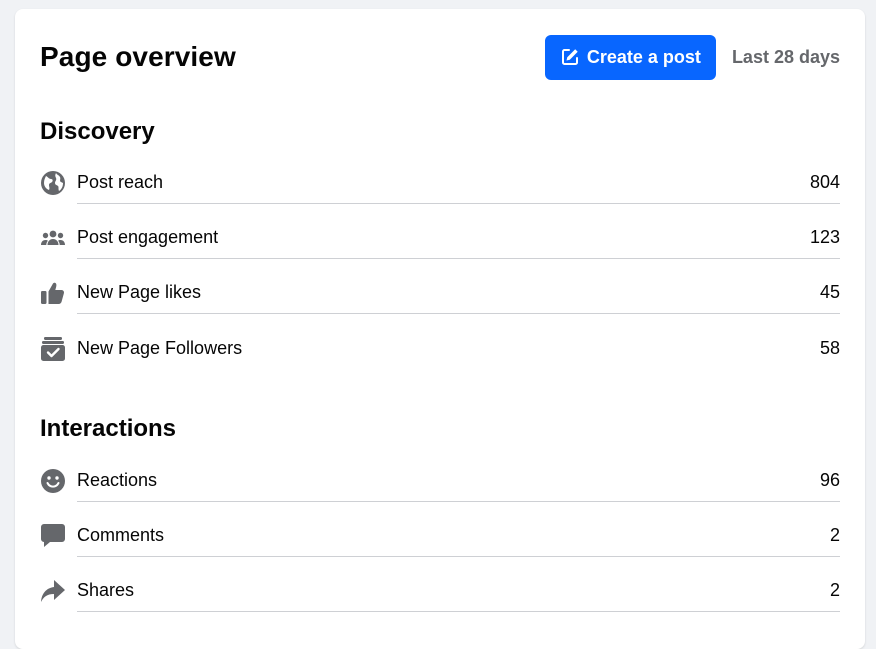 Image resolution: width=876 pixels, height=649 pixels. What do you see at coordinates (139, 292) in the screenshot?
I see `metric-label: New Page likes` at bounding box center [139, 292].